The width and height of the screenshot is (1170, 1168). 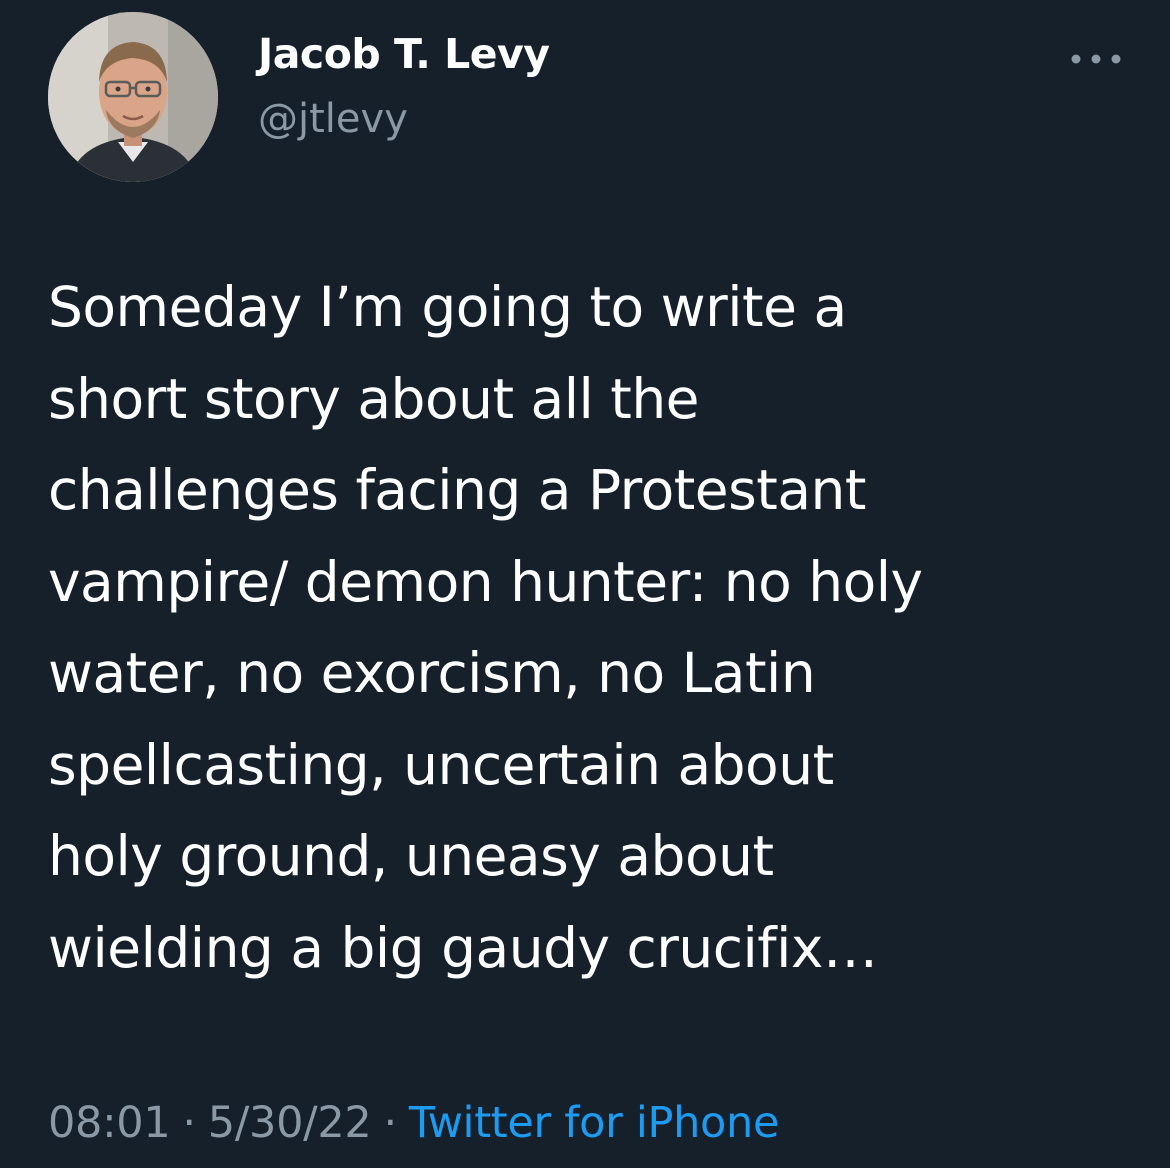 I want to click on avatar-image, so click(x=133, y=97).